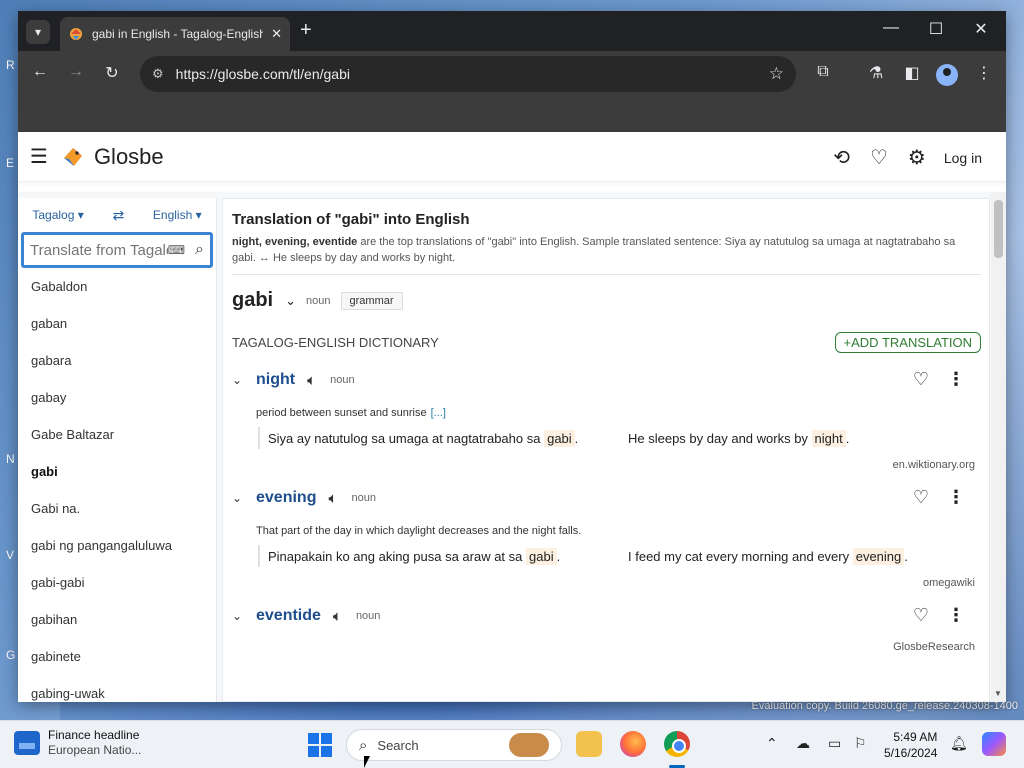 This screenshot has height=768, width=1024. What do you see at coordinates (472, 74) in the screenshot?
I see `url-text: https://glosbe.com/tl/en/gabi` at bounding box center [472, 74].